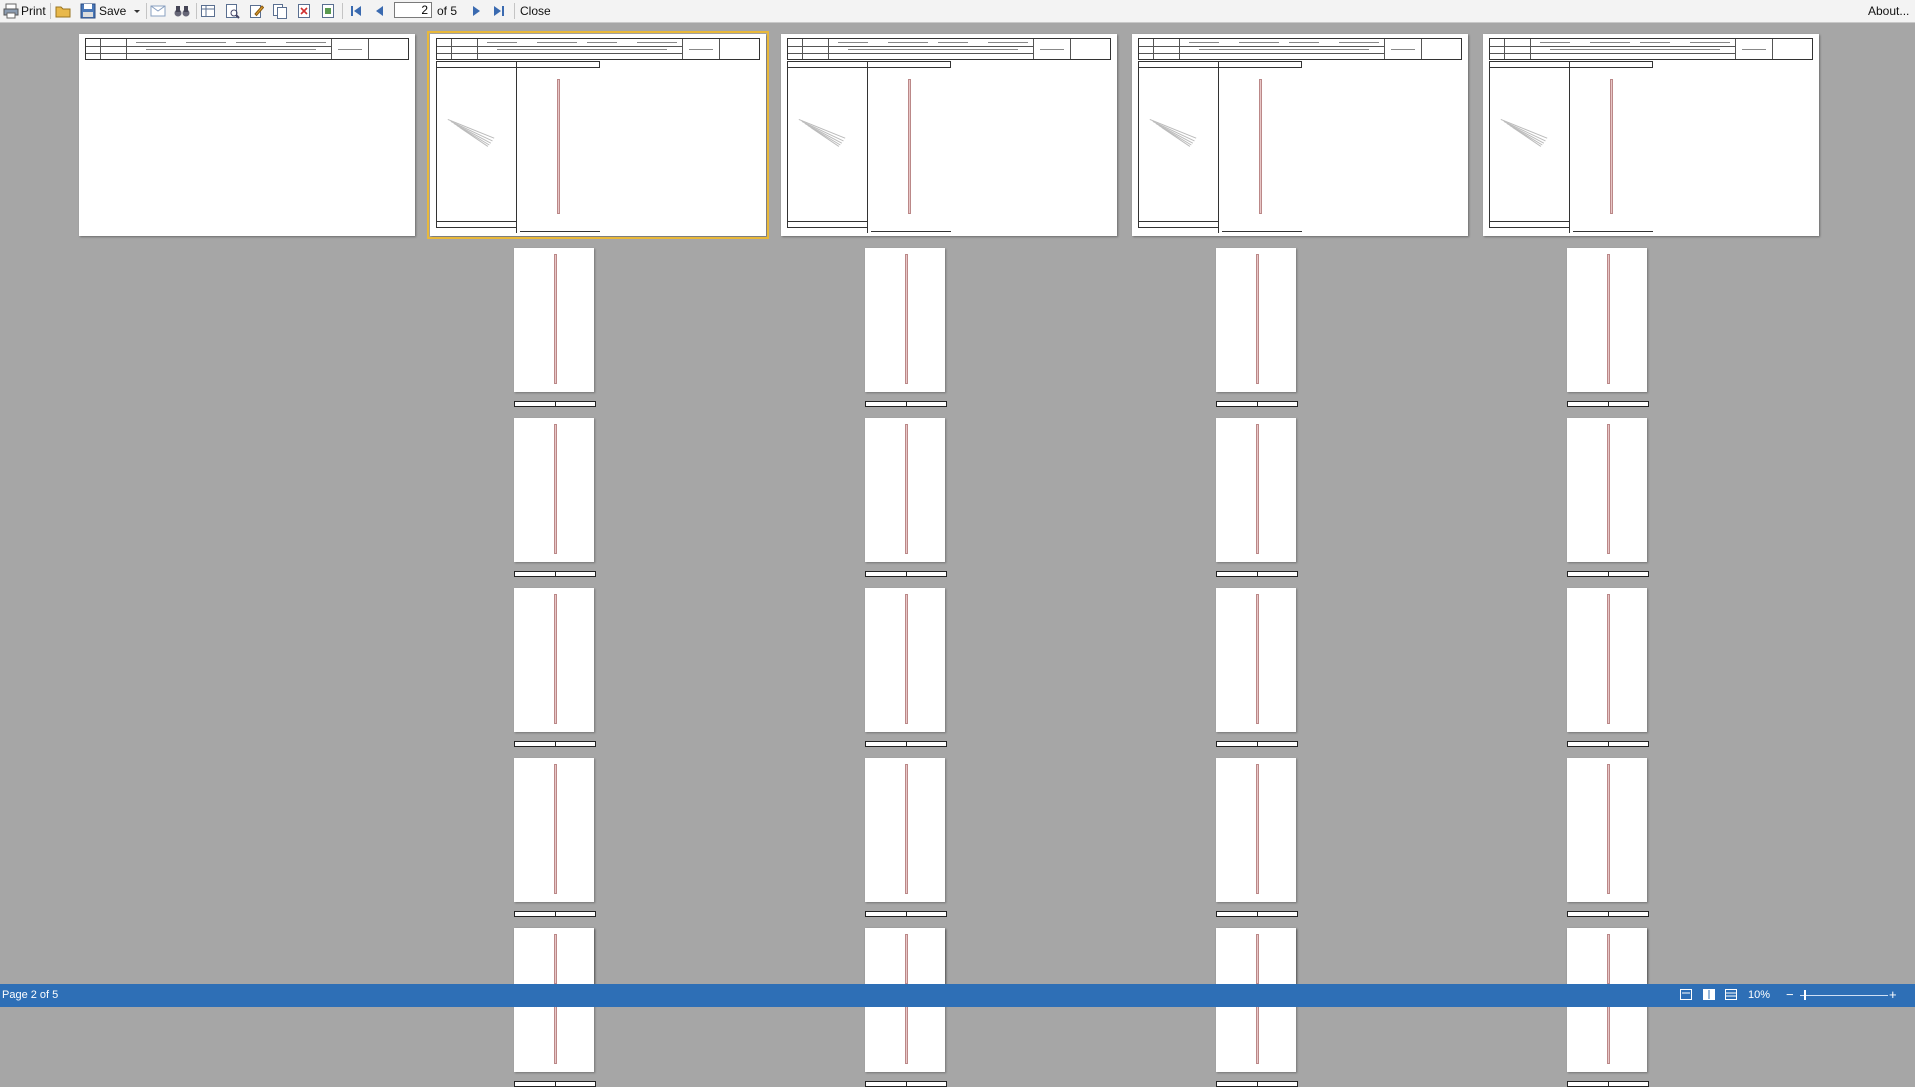 The width and height of the screenshot is (1915, 1087). I want to click on chevron-down-icon, so click(137, 11).